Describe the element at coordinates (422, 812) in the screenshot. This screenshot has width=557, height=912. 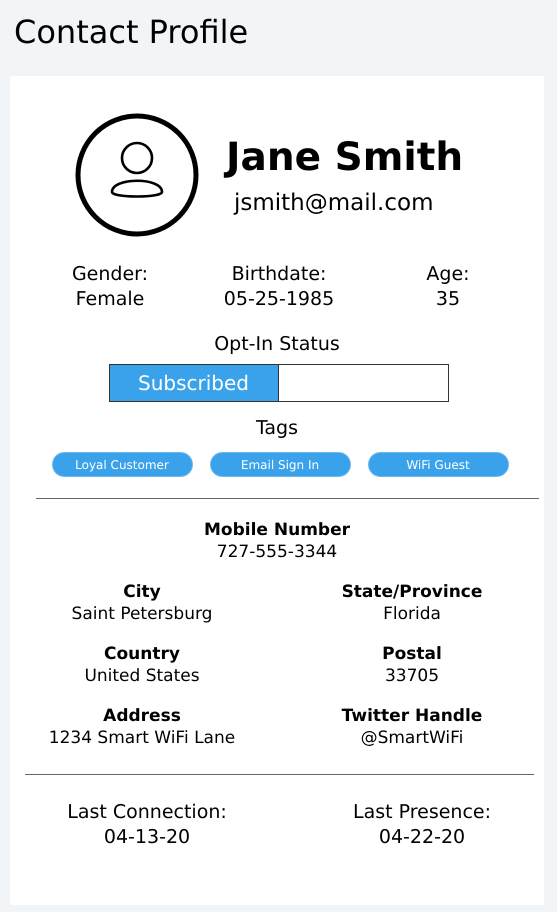
I see `activity-label: Last Presence:` at that location.